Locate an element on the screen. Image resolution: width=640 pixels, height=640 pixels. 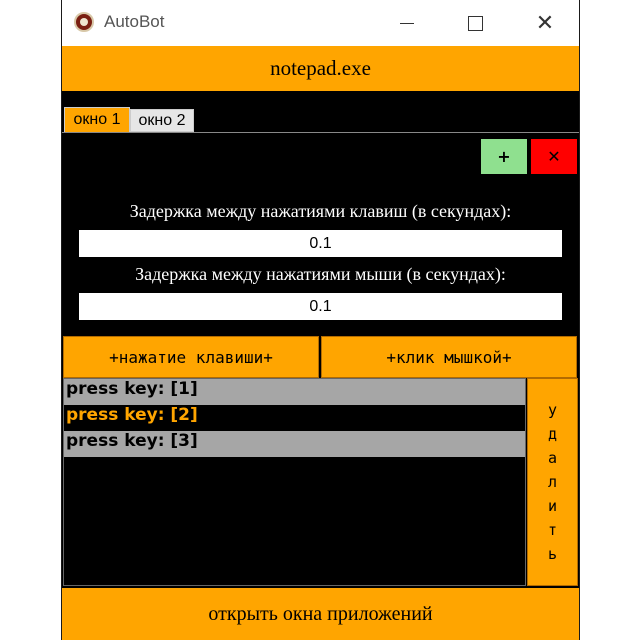
tab-bar: окно 1 окно 2 is located at coordinates (320, 113).